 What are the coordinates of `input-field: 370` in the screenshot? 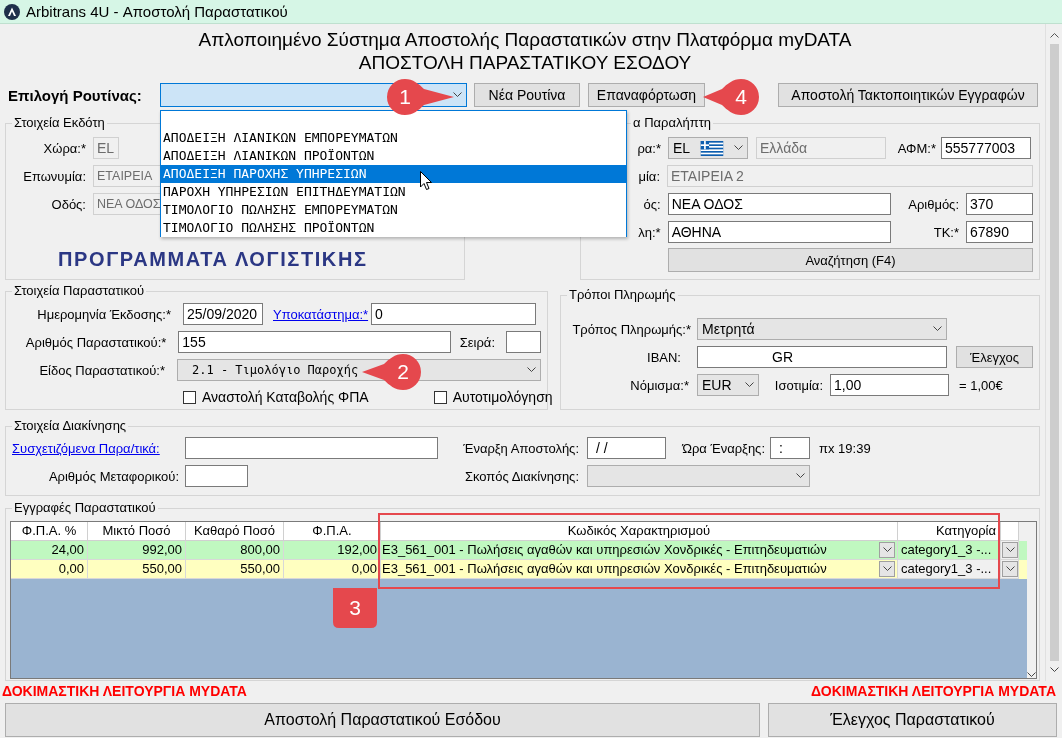 It's located at (999, 204).